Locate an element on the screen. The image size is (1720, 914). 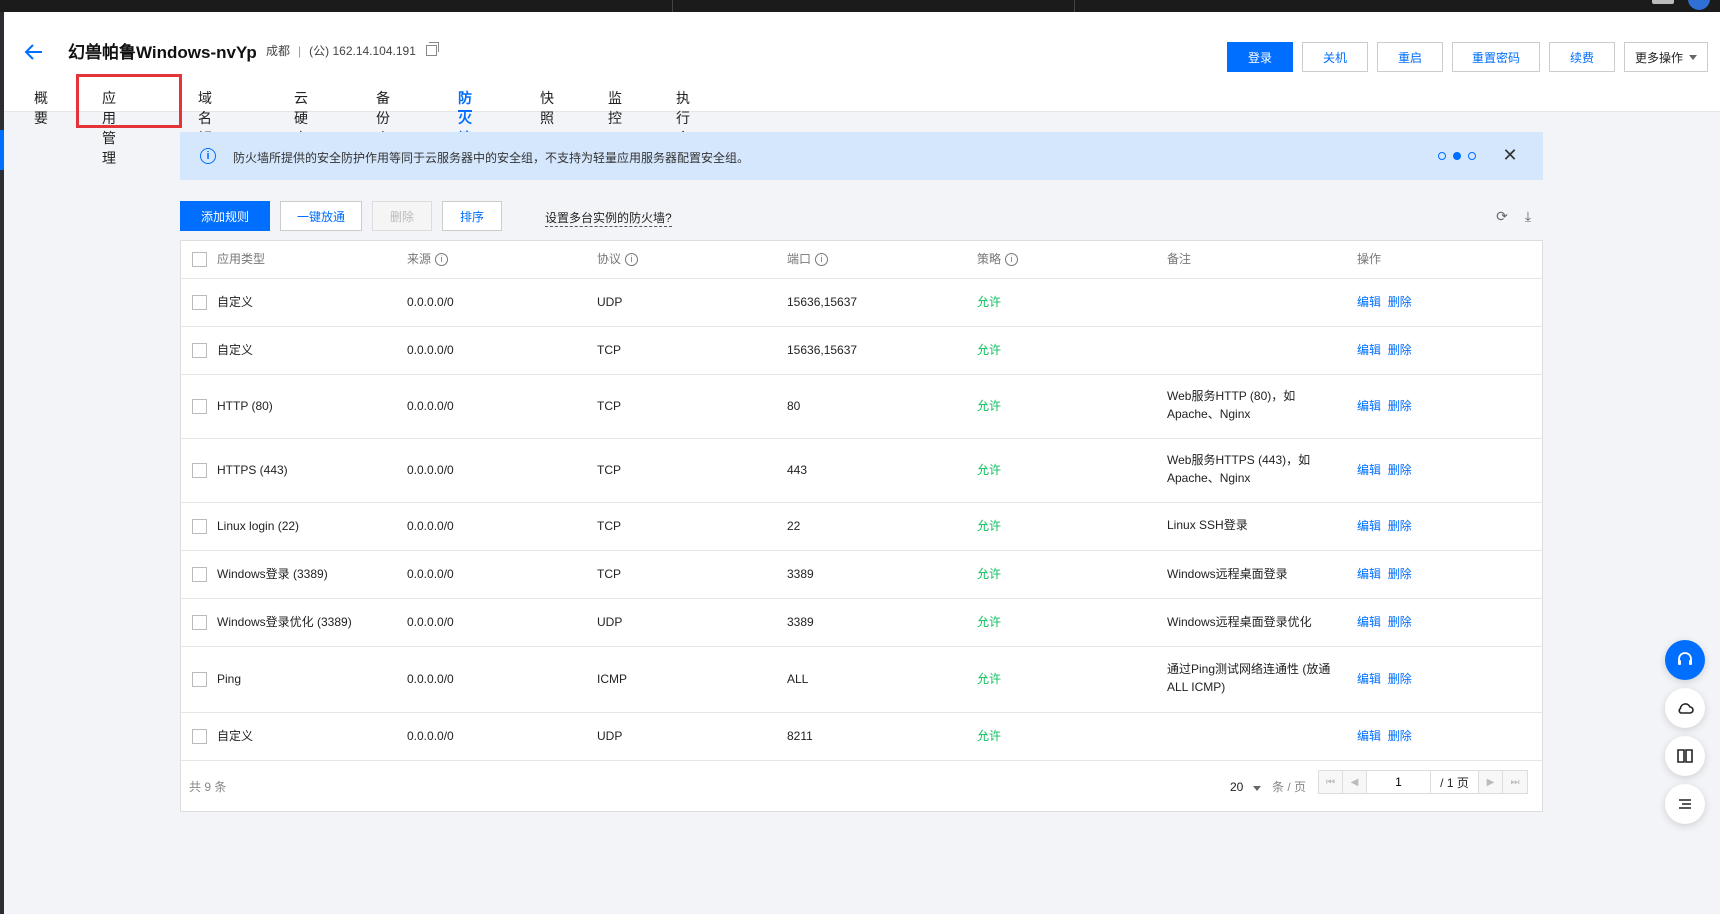
select-all-checkbox is located at coordinates (199, 259).